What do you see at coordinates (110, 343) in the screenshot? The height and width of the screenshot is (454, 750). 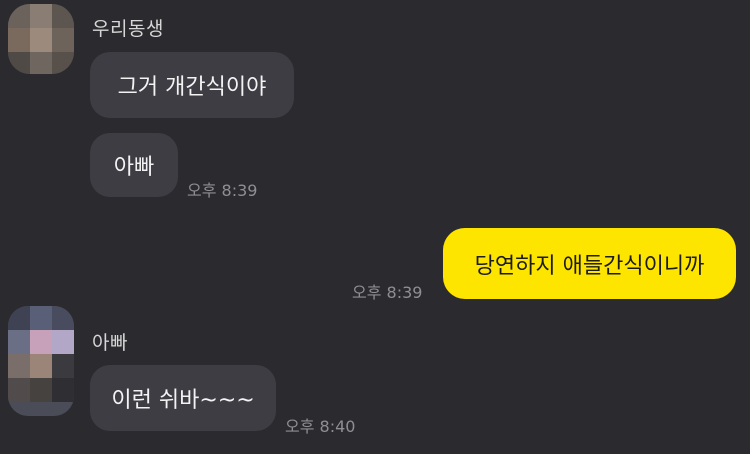 I see `sender-name: 아빠` at bounding box center [110, 343].